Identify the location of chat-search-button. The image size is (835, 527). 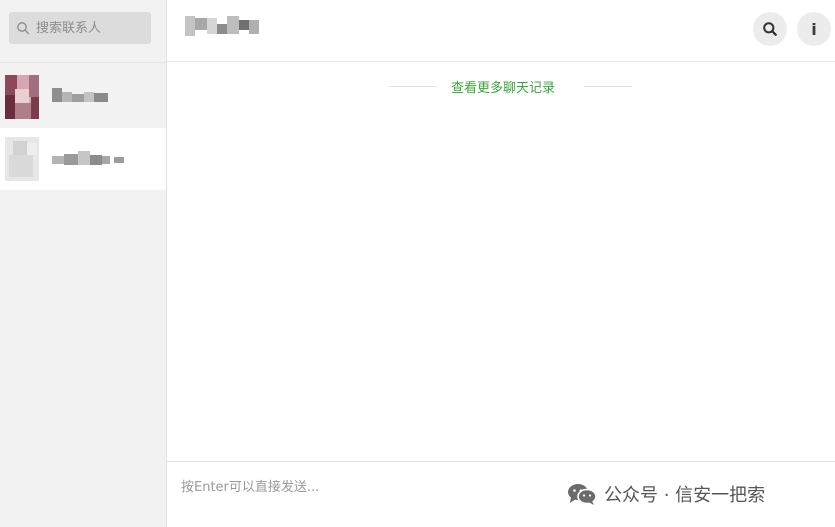
(770, 29).